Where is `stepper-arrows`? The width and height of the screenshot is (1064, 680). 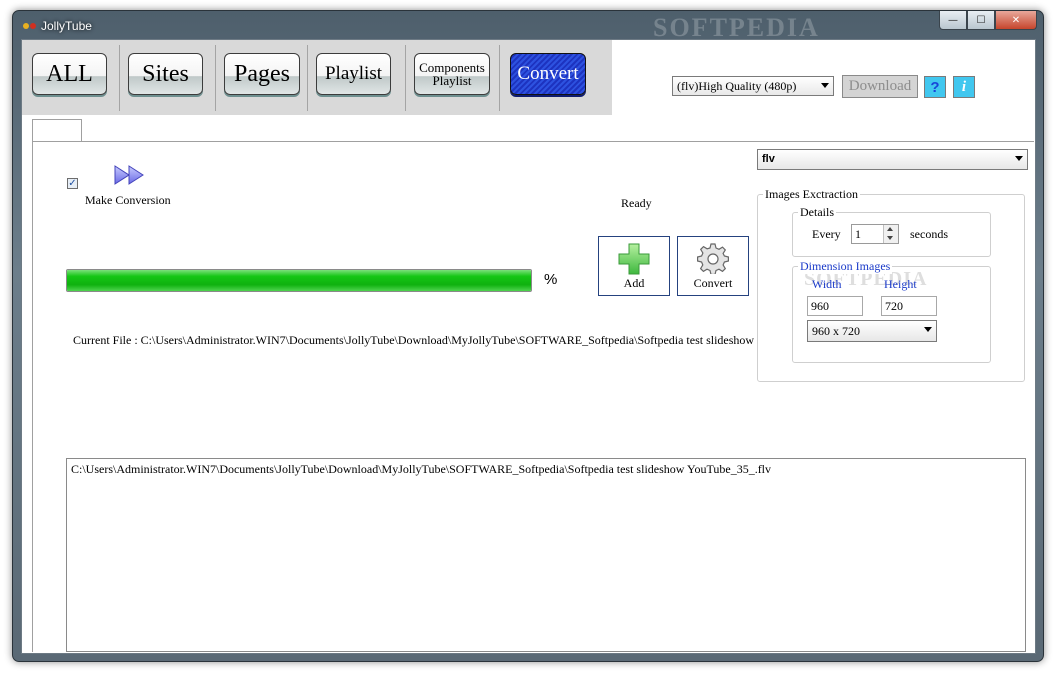 stepper-arrows is located at coordinates (890, 234).